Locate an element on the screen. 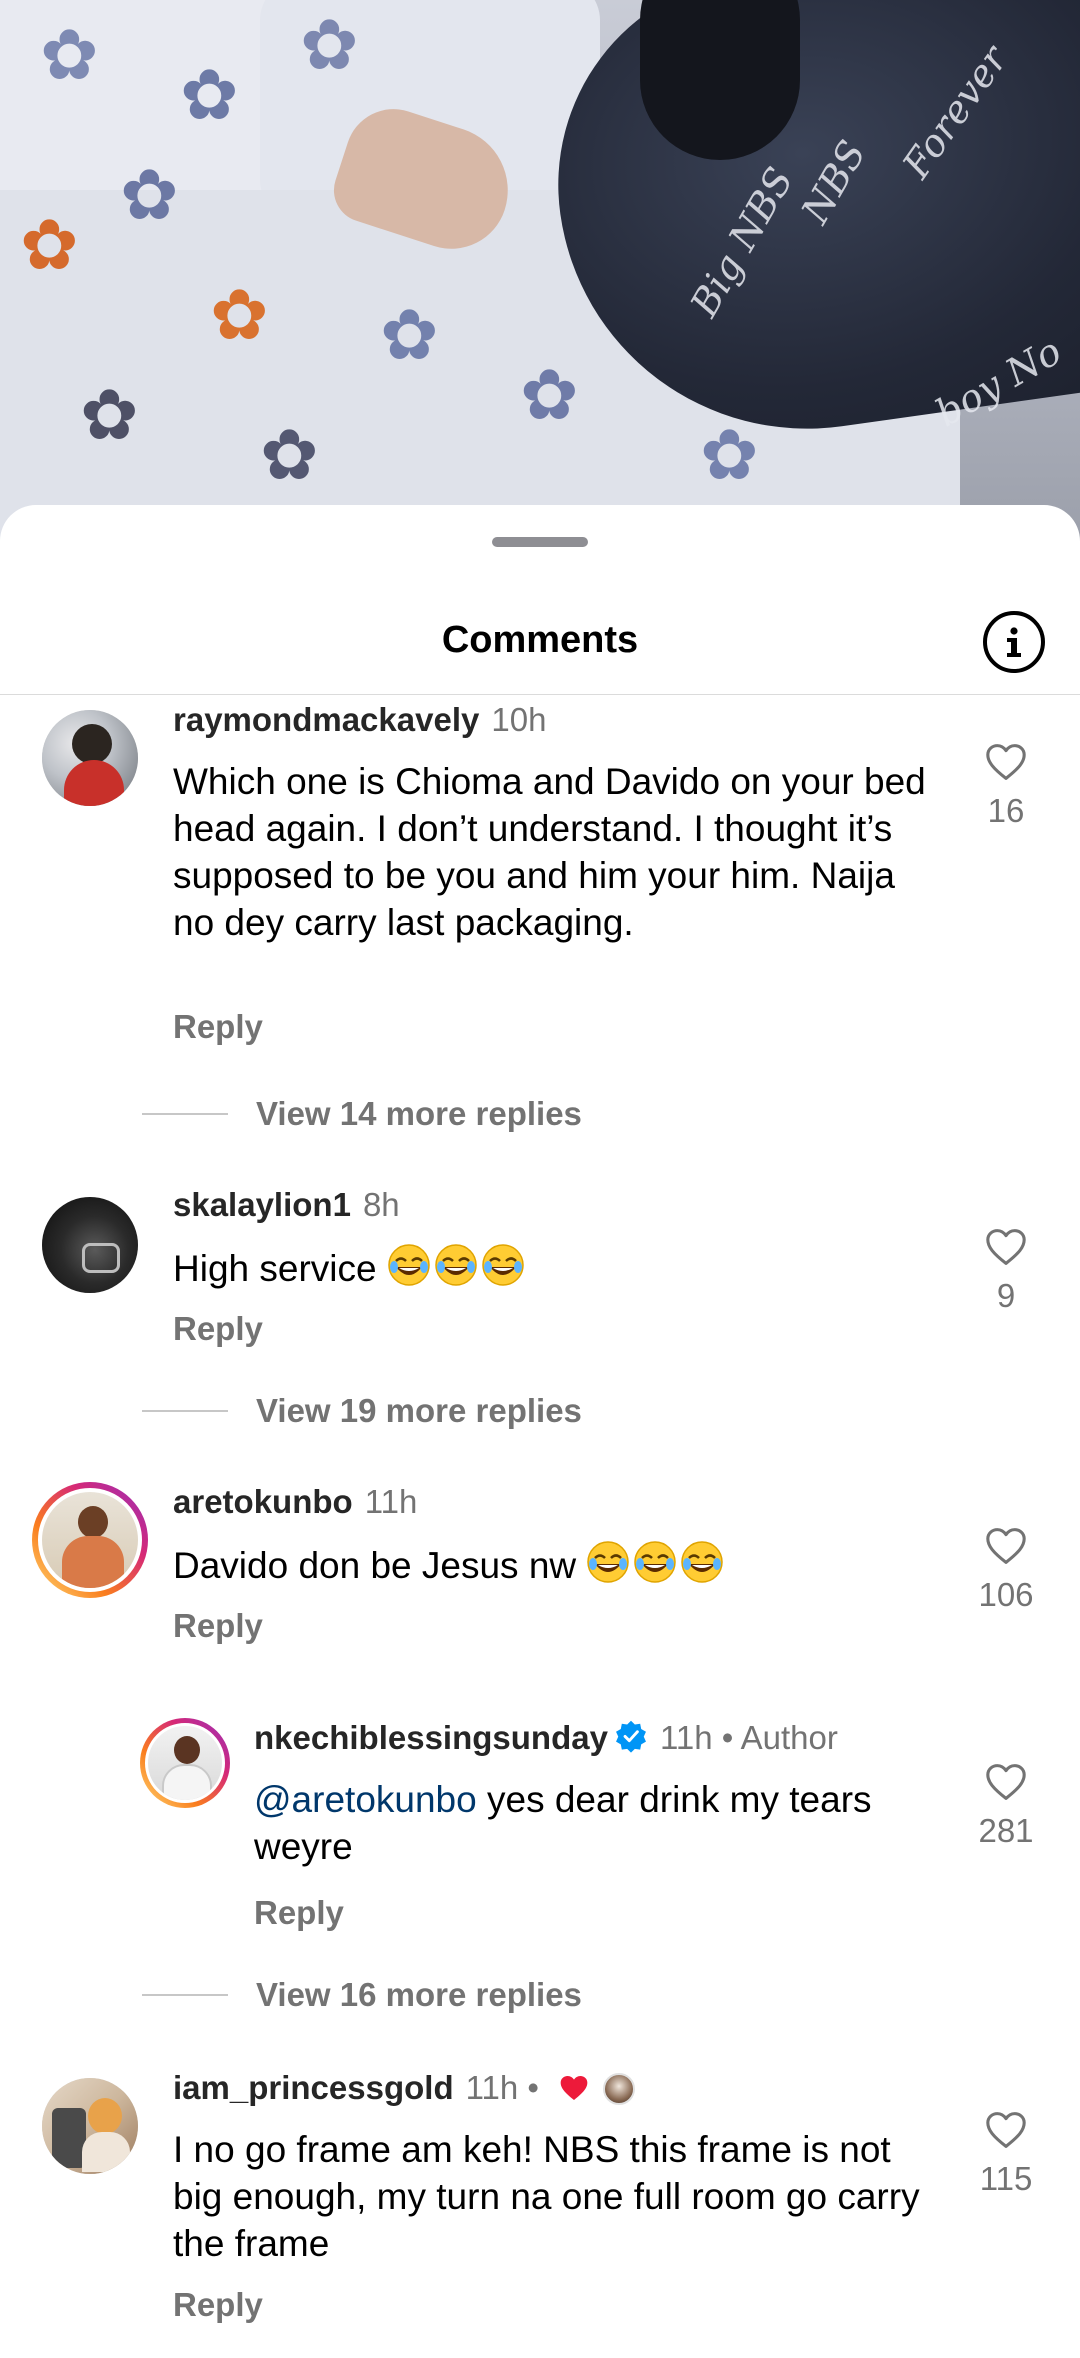 This screenshot has width=1080, height=2358. sheet-header: Comments is located at coordinates (540, 635).